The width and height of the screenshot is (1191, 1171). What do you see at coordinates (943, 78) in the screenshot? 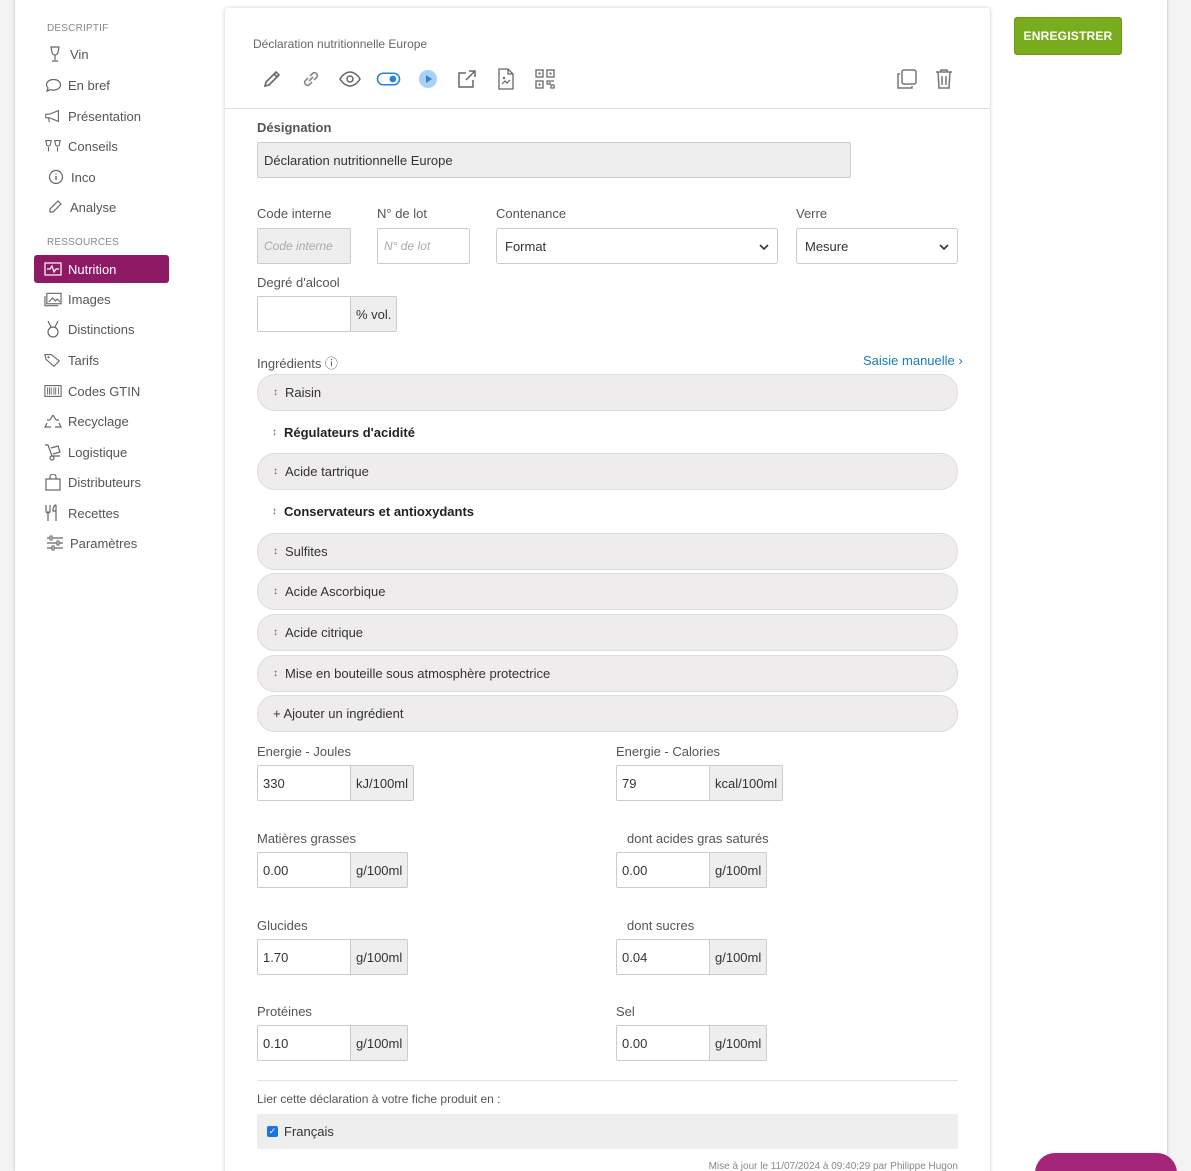
I see `trash-icon` at bounding box center [943, 78].